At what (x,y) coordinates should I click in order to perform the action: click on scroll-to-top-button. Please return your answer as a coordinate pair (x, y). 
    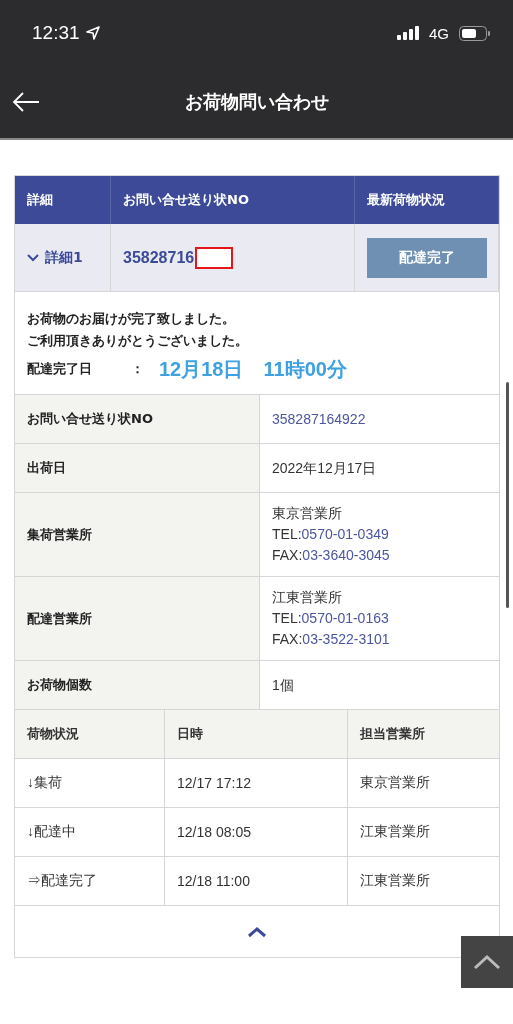
    Looking at the image, I should click on (487, 962).